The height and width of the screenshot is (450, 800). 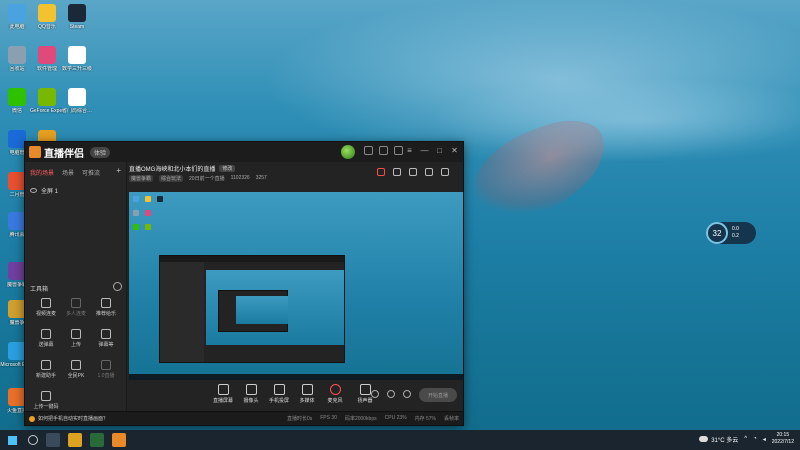 What do you see at coordinates (76, 369) in the screenshot?
I see `toolbox-item: 全民PK` at bounding box center [76, 369].